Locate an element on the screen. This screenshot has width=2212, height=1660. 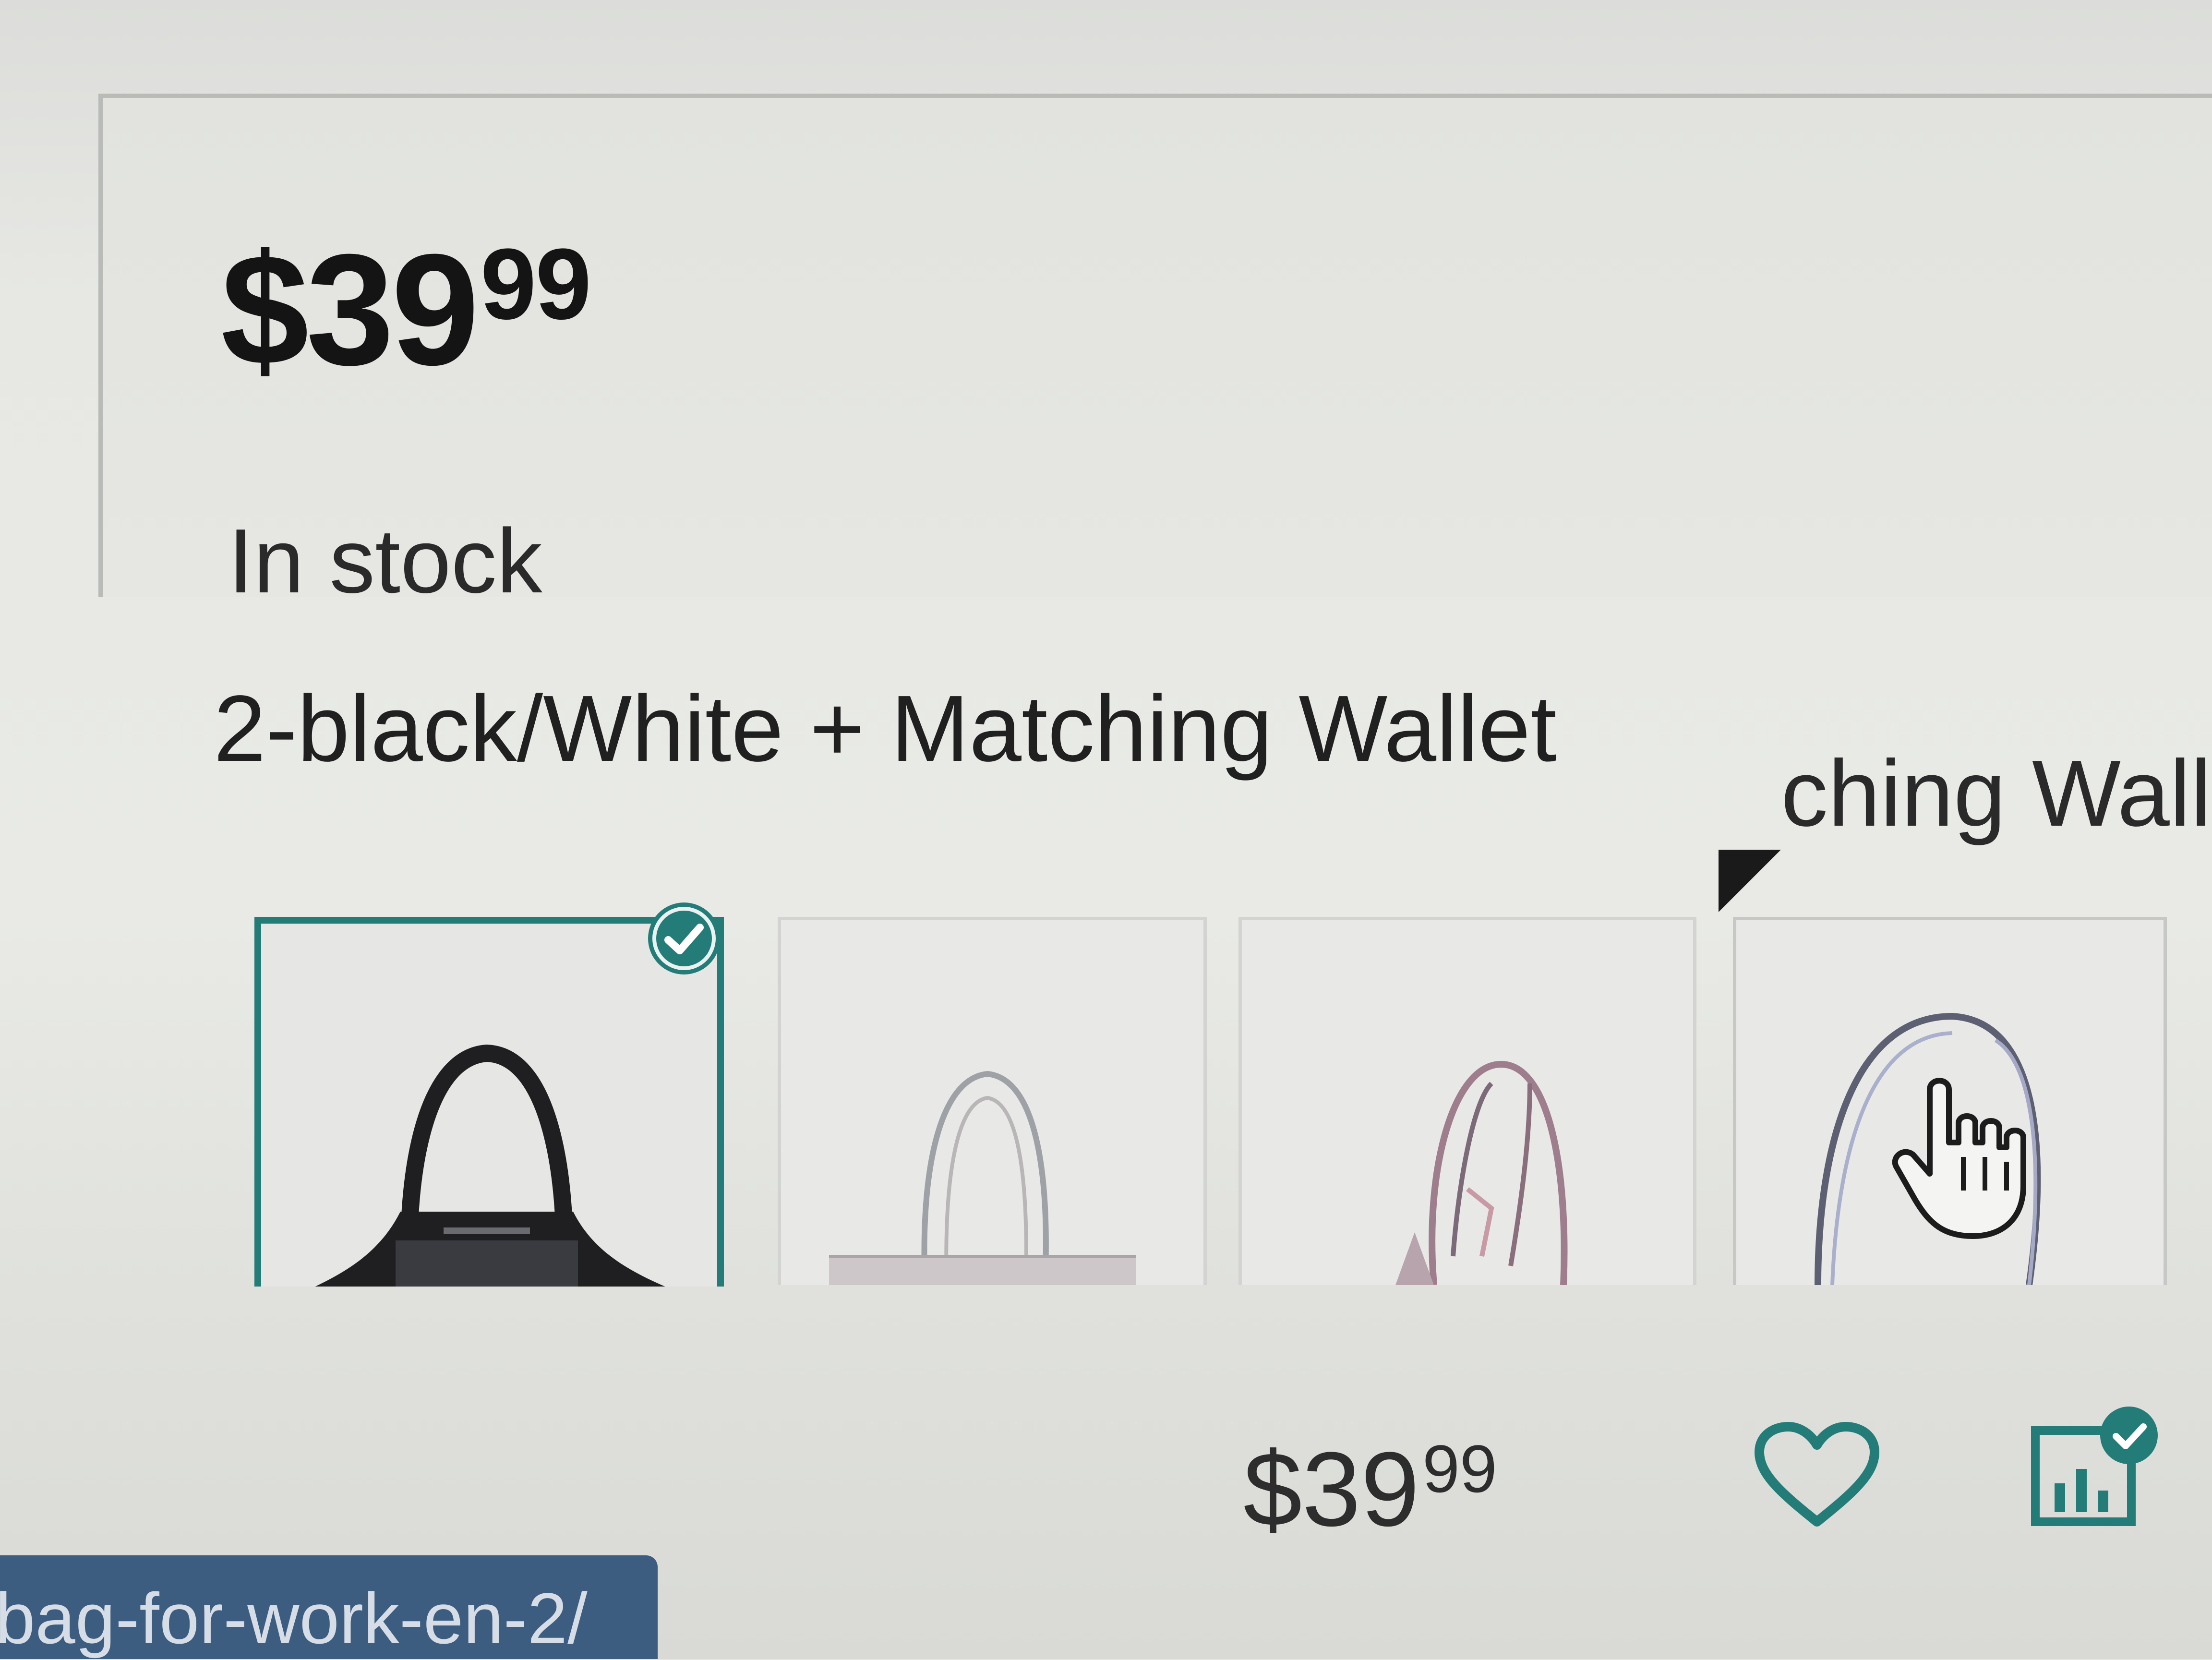
check-icon is located at coordinates (684, 938).